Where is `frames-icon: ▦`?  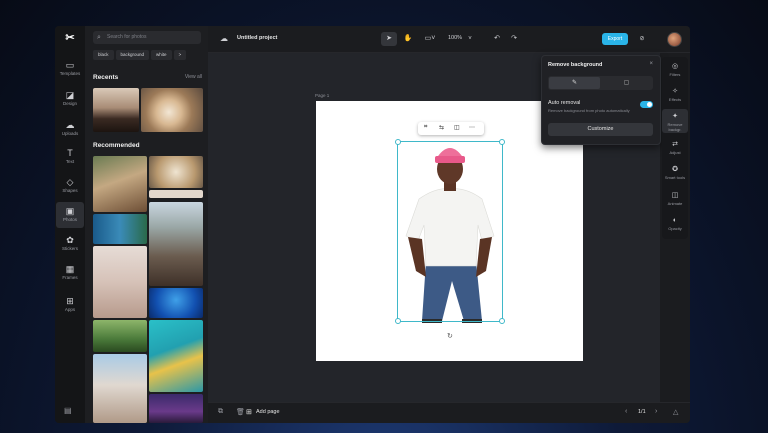
frames-icon: ▦ is located at coordinates (70, 269).